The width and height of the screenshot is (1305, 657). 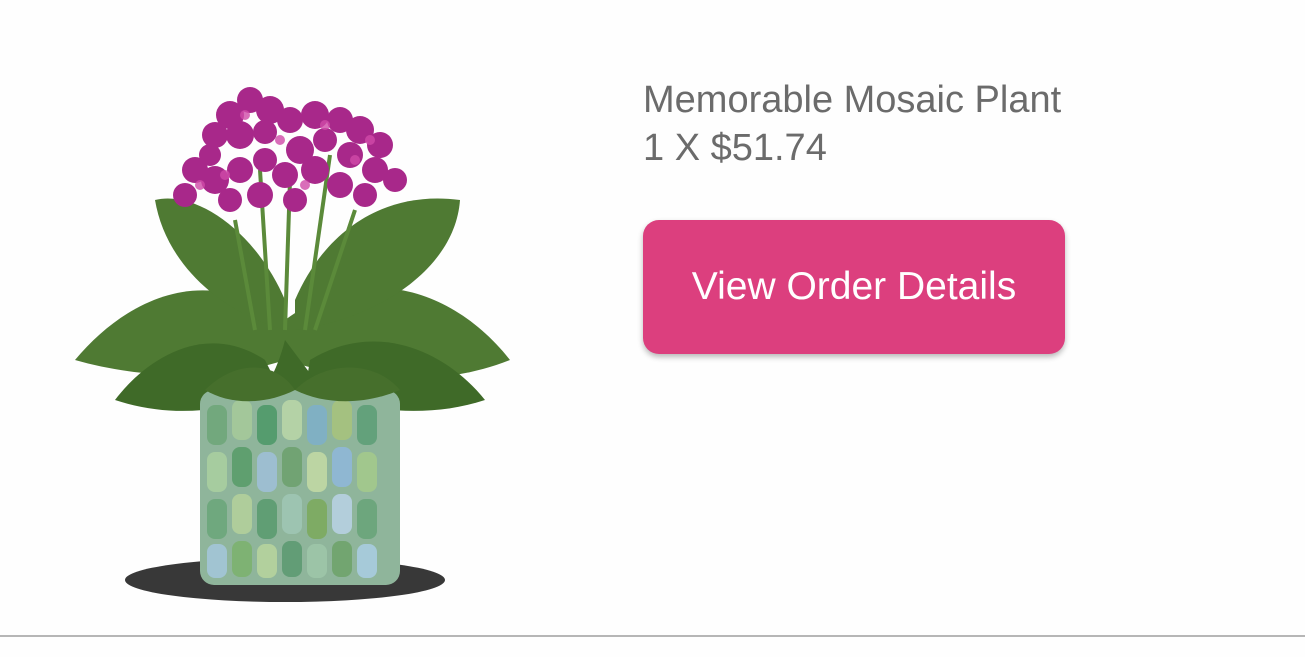 What do you see at coordinates (854, 287) in the screenshot?
I see `view-order-details-button: View Order Details` at bounding box center [854, 287].